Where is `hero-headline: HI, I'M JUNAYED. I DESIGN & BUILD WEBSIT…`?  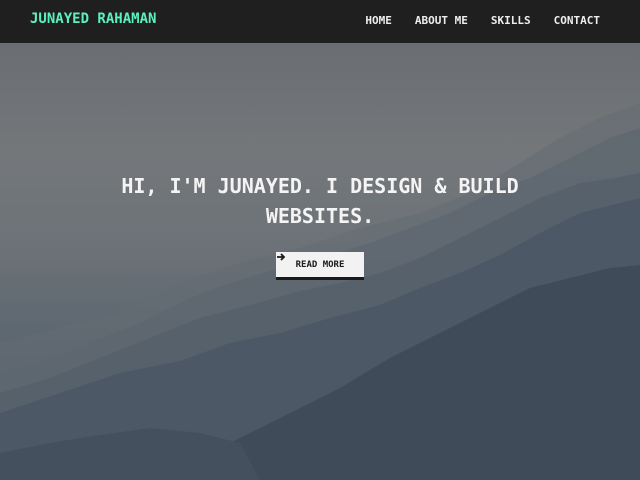 hero-headline: HI, I'M JUNAYED. I DESIGN & BUILD WEBSIT… is located at coordinates (320, 201).